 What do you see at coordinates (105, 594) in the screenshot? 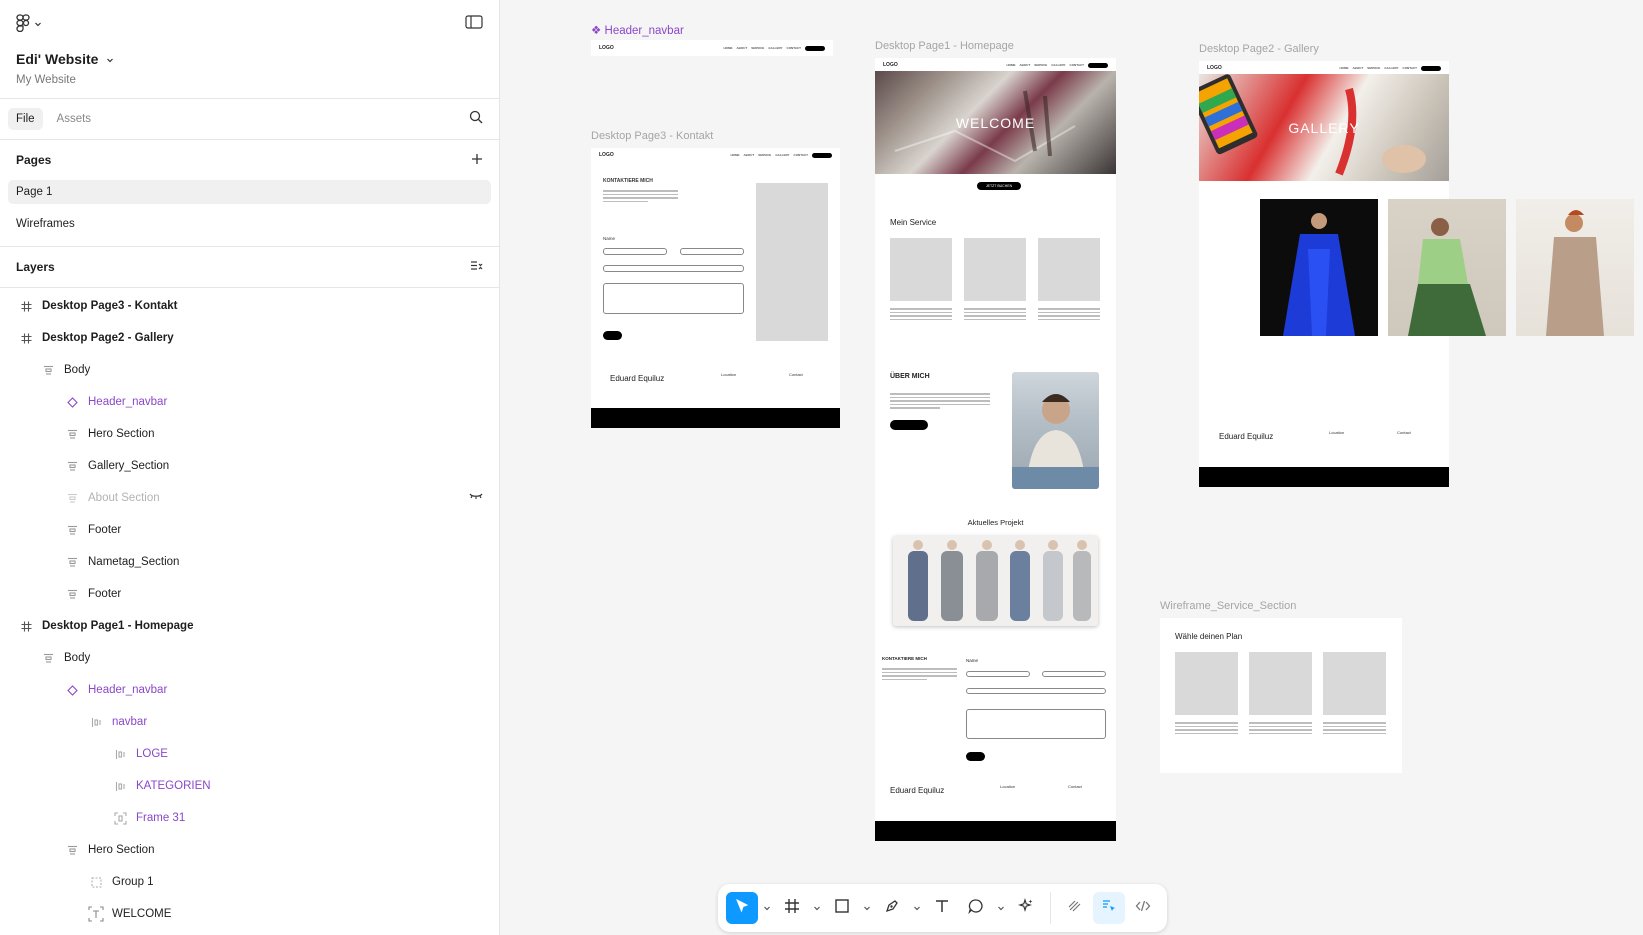
I see `layer-label: Footer` at bounding box center [105, 594].